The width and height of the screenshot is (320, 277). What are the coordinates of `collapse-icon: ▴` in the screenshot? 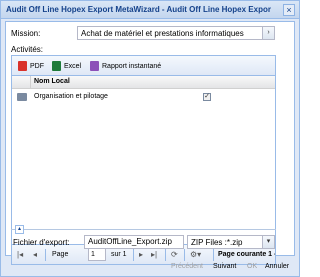 It's located at (19, 229).